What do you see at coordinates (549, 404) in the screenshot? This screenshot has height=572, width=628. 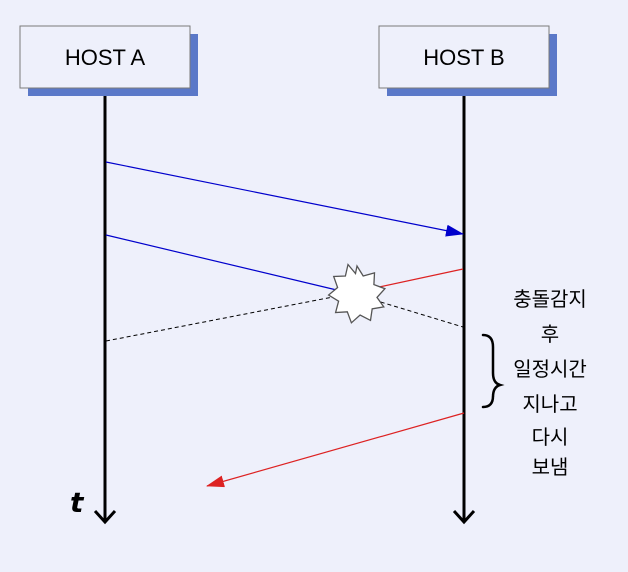 I see `note-line: 지나고` at bounding box center [549, 404].